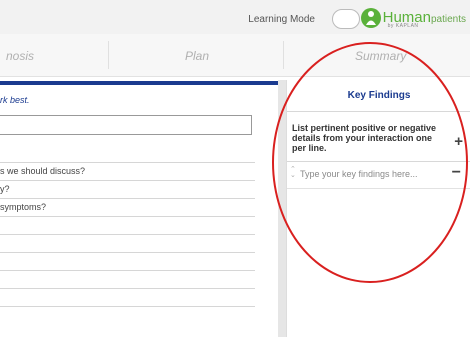  I want to click on tab-diagnosis: nosis, so click(20, 56).